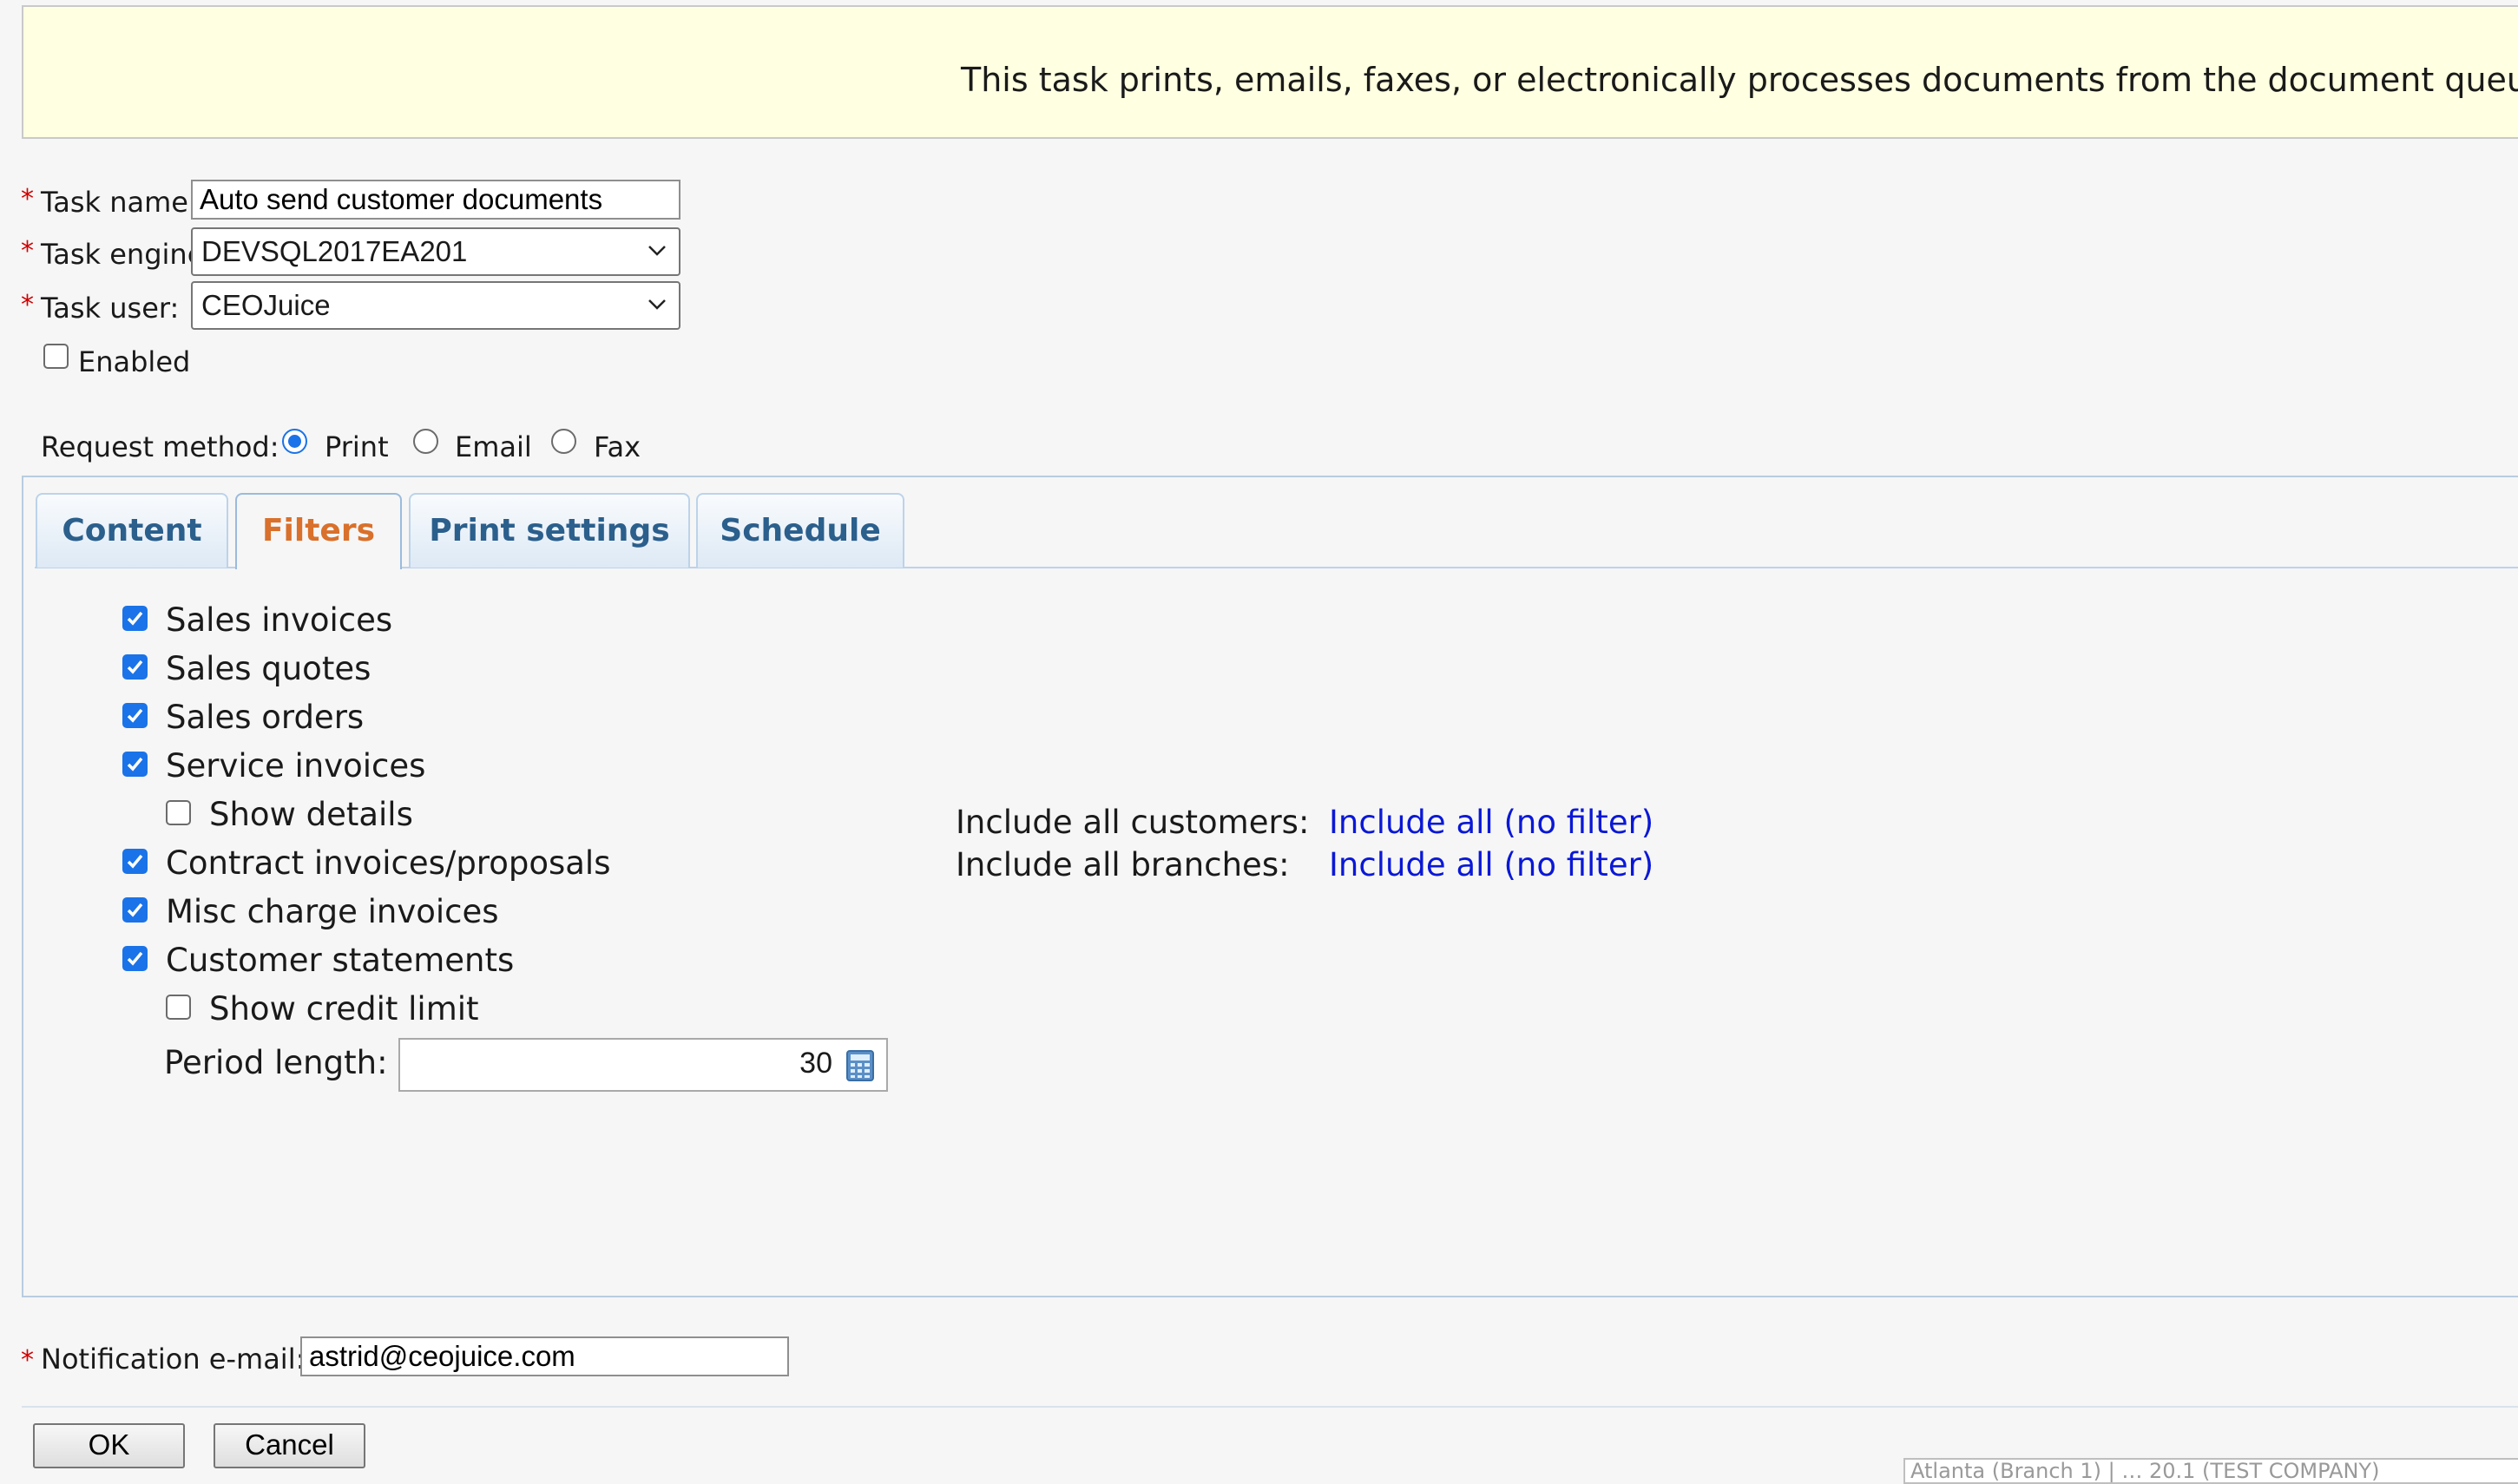 This screenshot has width=2518, height=1484. I want to click on show-credit-limit-label: Show credit limit, so click(344, 1009).